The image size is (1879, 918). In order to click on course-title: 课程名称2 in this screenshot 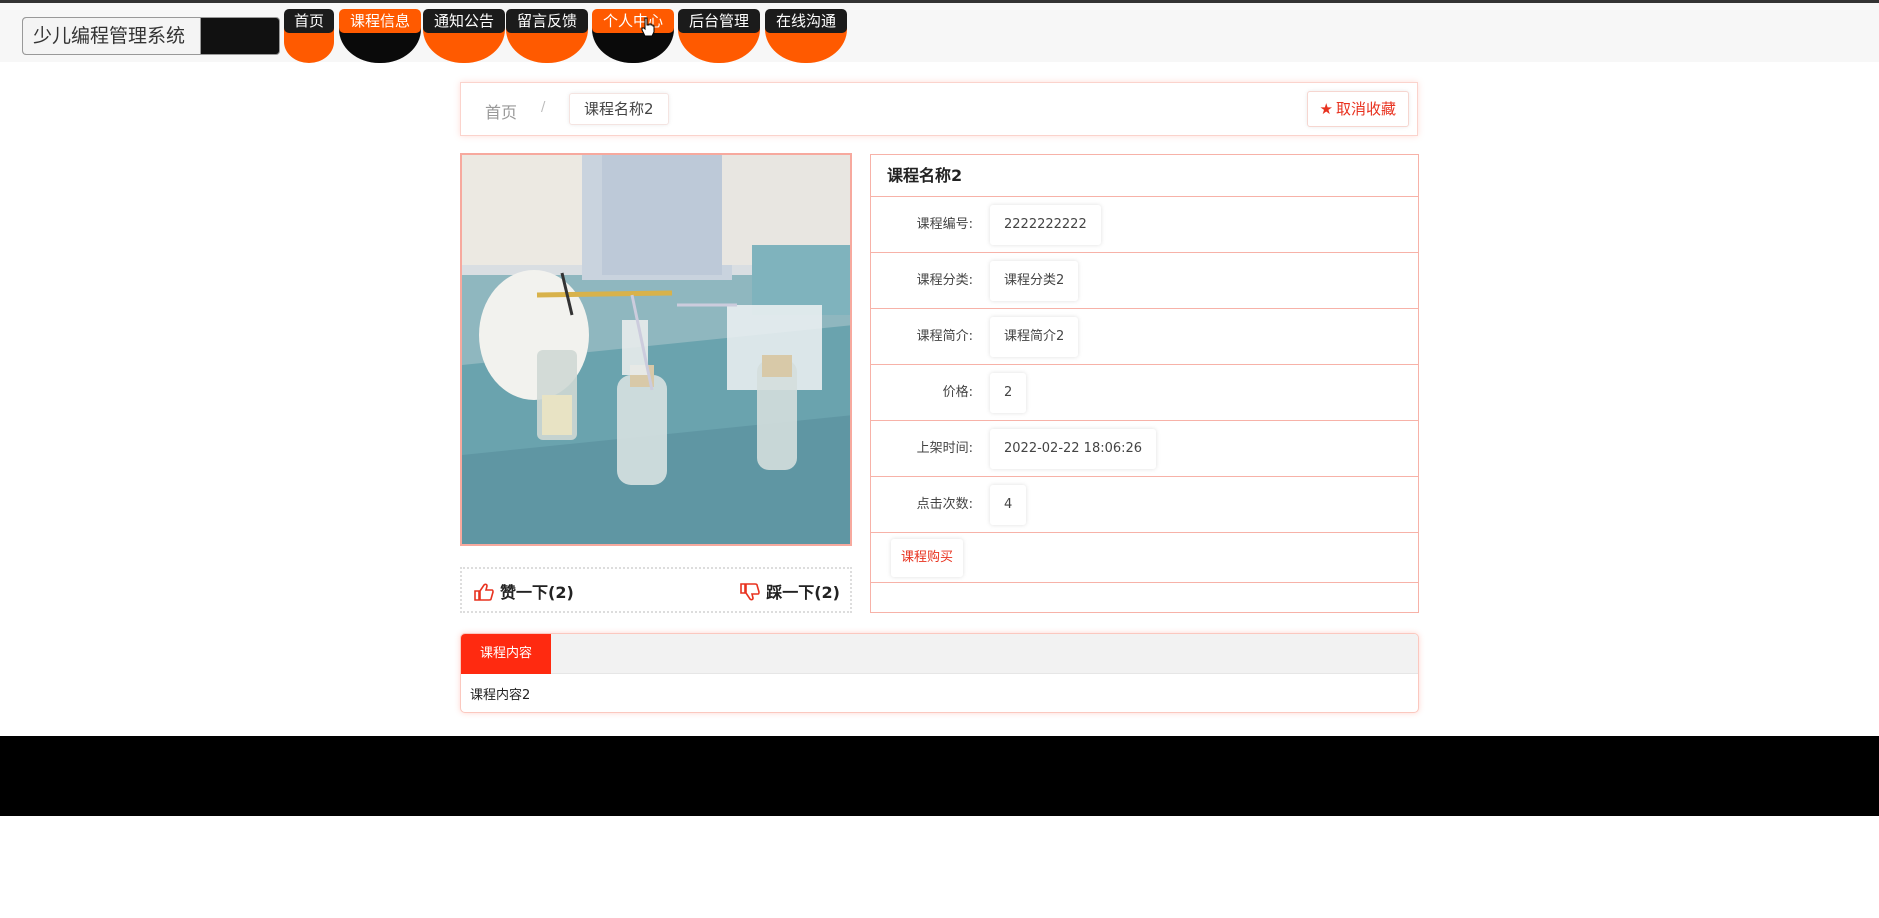, I will do `click(1144, 176)`.